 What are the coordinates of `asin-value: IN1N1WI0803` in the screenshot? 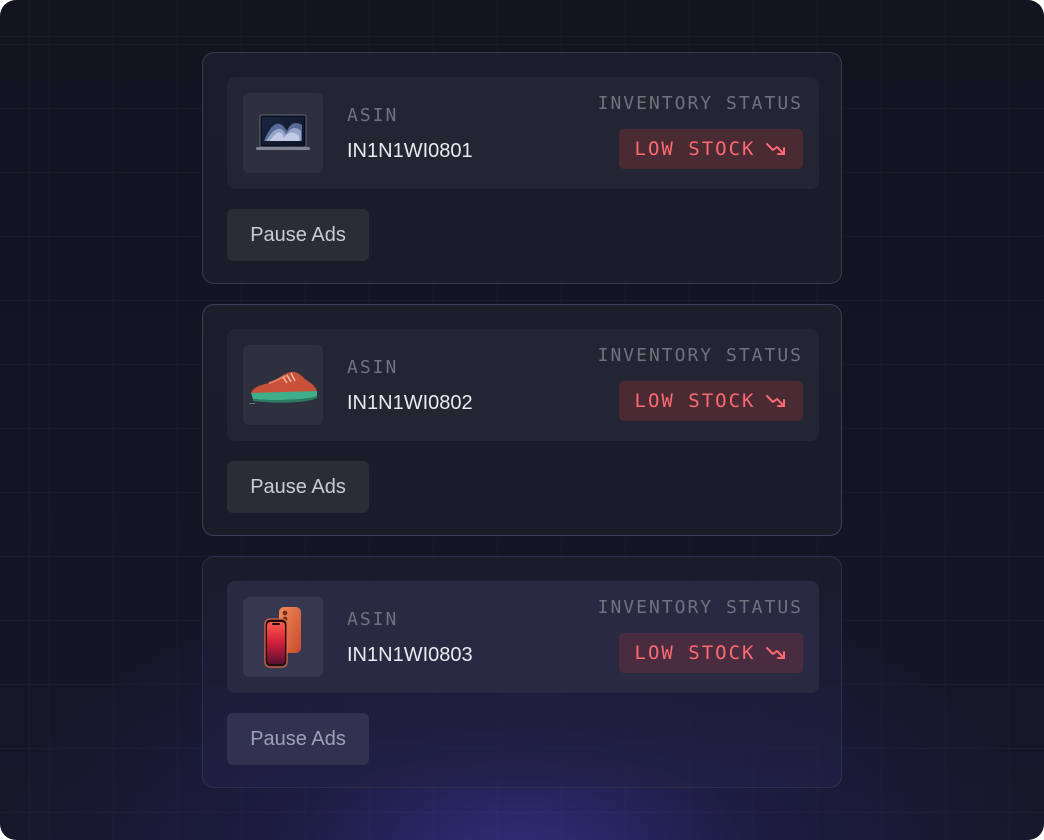 It's located at (410, 655).